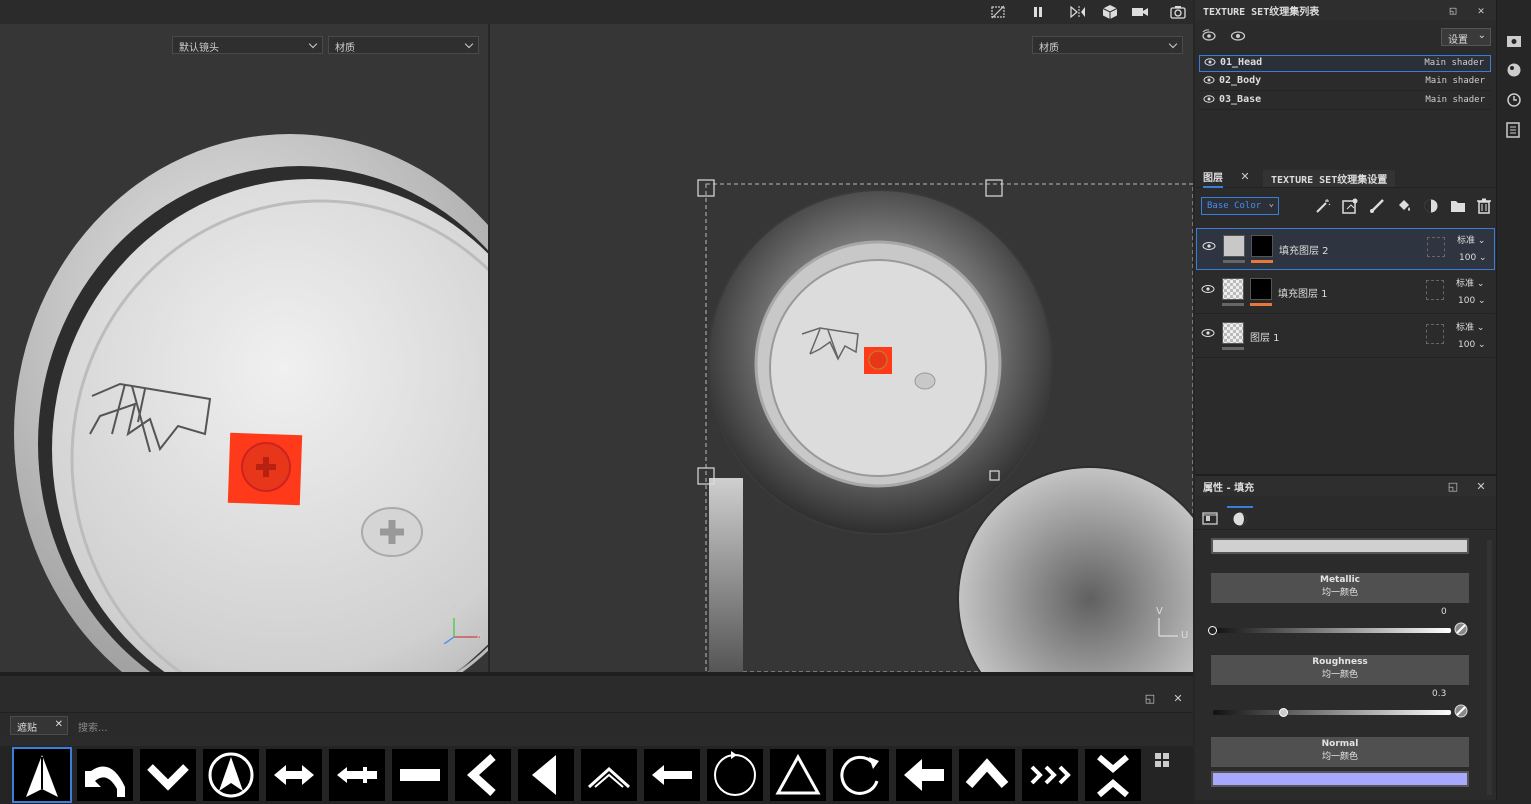  Describe the element at coordinates (1377, 207) in the screenshot. I see `brush-icon` at that location.